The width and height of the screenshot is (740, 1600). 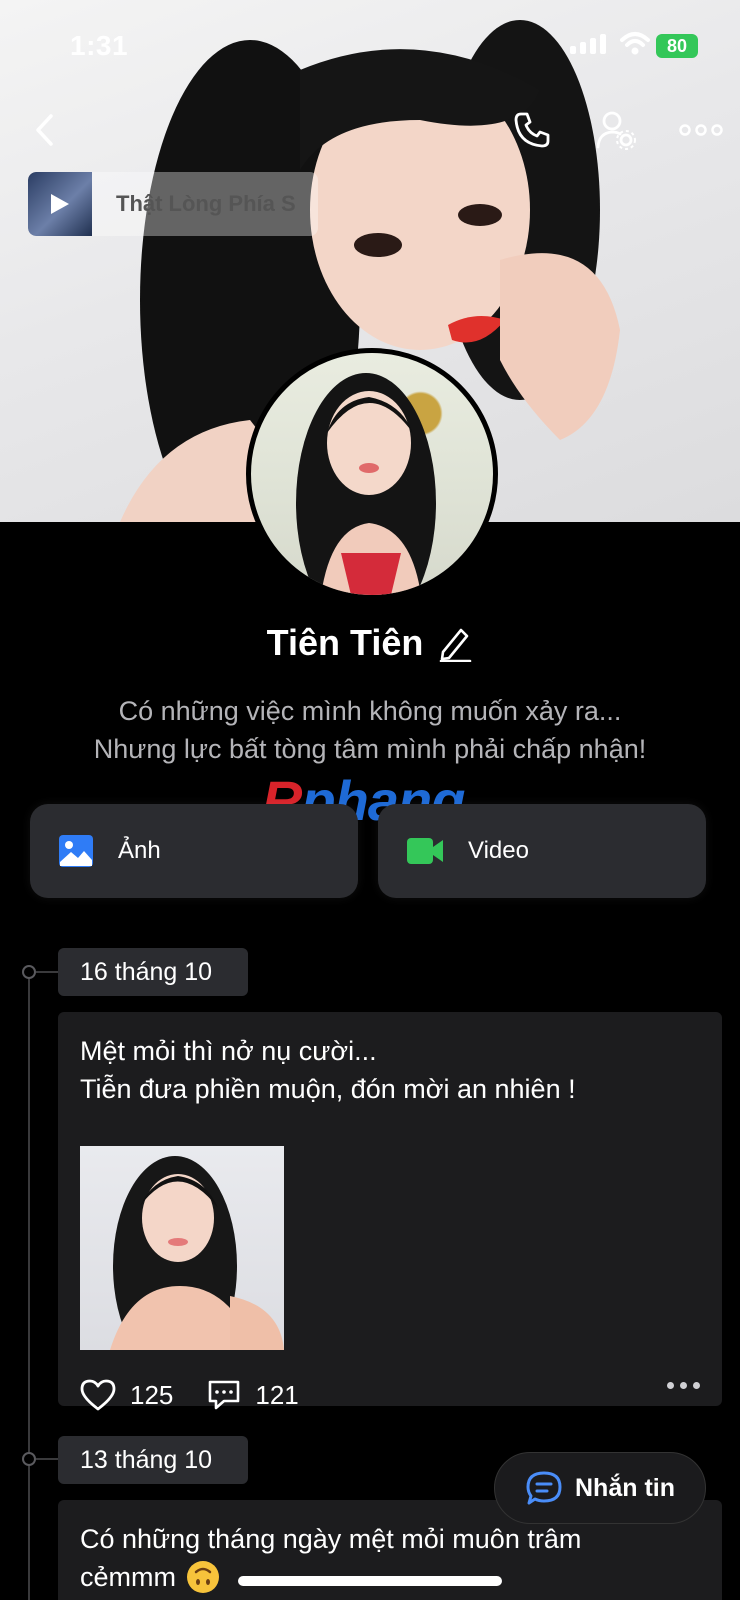 I want to click on profile-settings-button, so click(x=616, y=130).